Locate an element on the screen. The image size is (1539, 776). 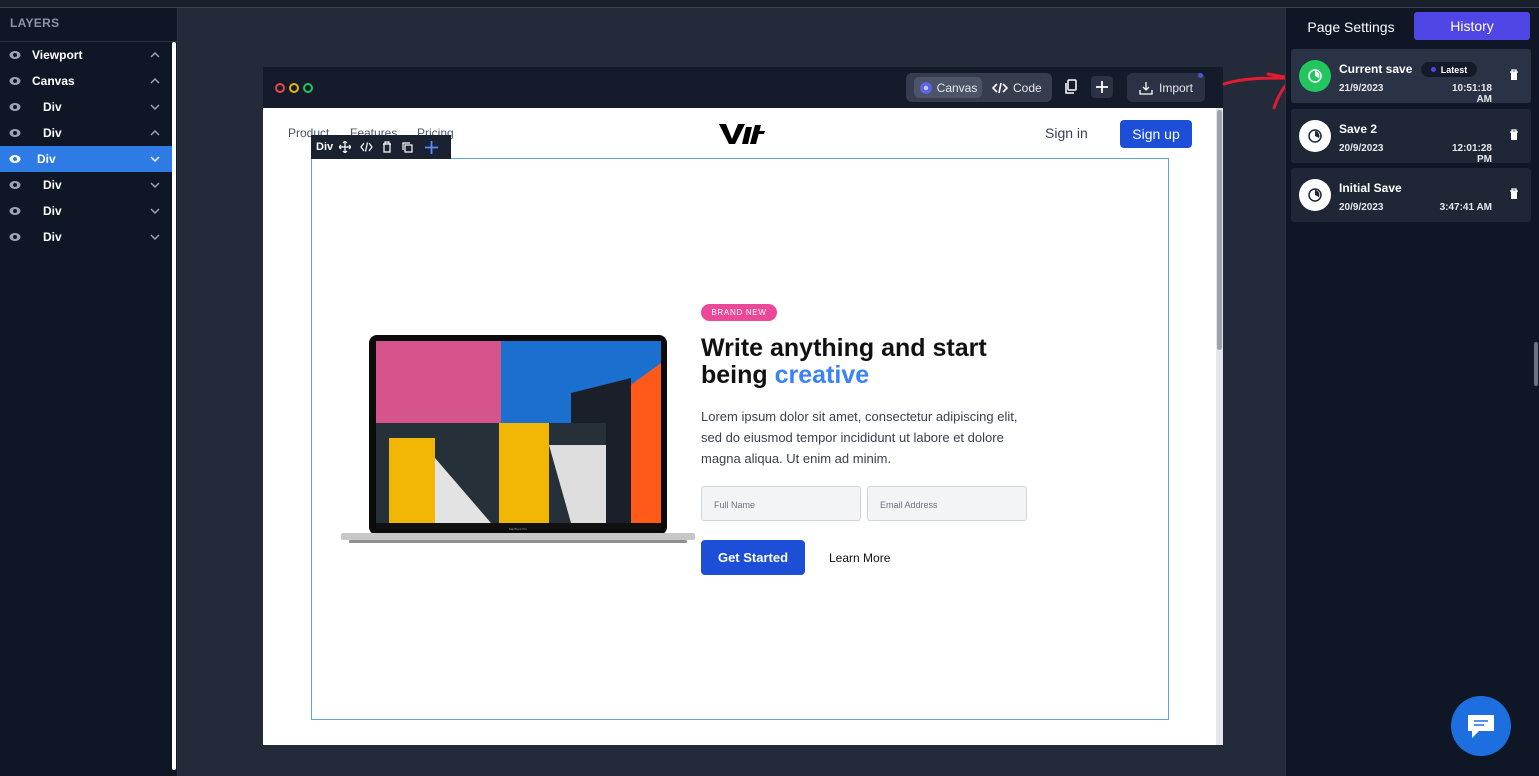
canvas-view-label: Canvas is located at coordinates (957, 87).